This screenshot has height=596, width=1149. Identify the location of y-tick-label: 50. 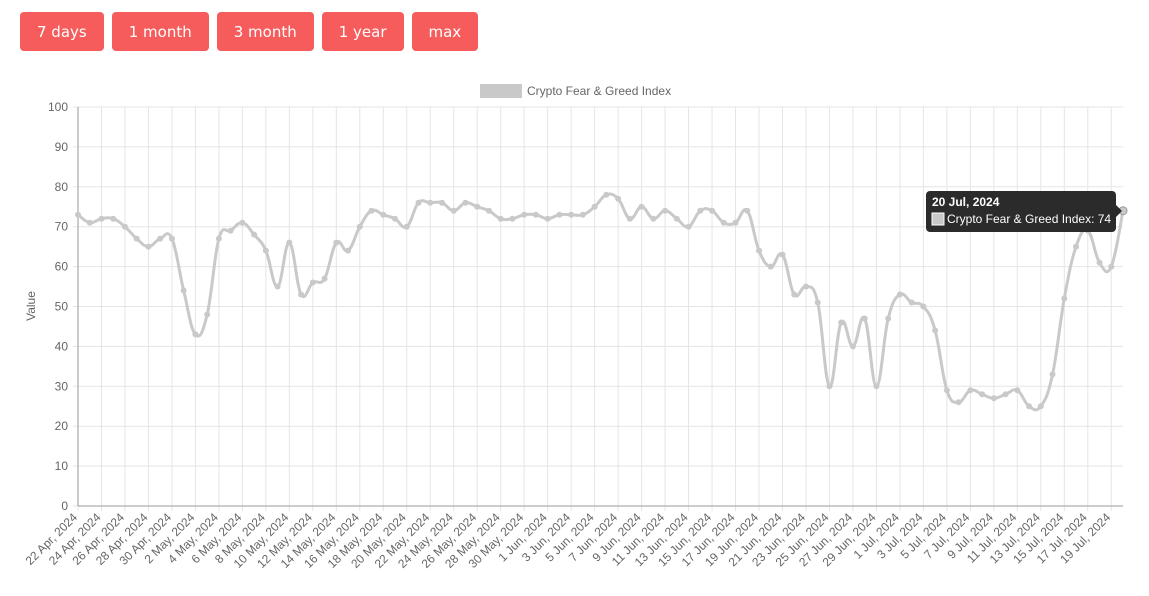
(62, 307).